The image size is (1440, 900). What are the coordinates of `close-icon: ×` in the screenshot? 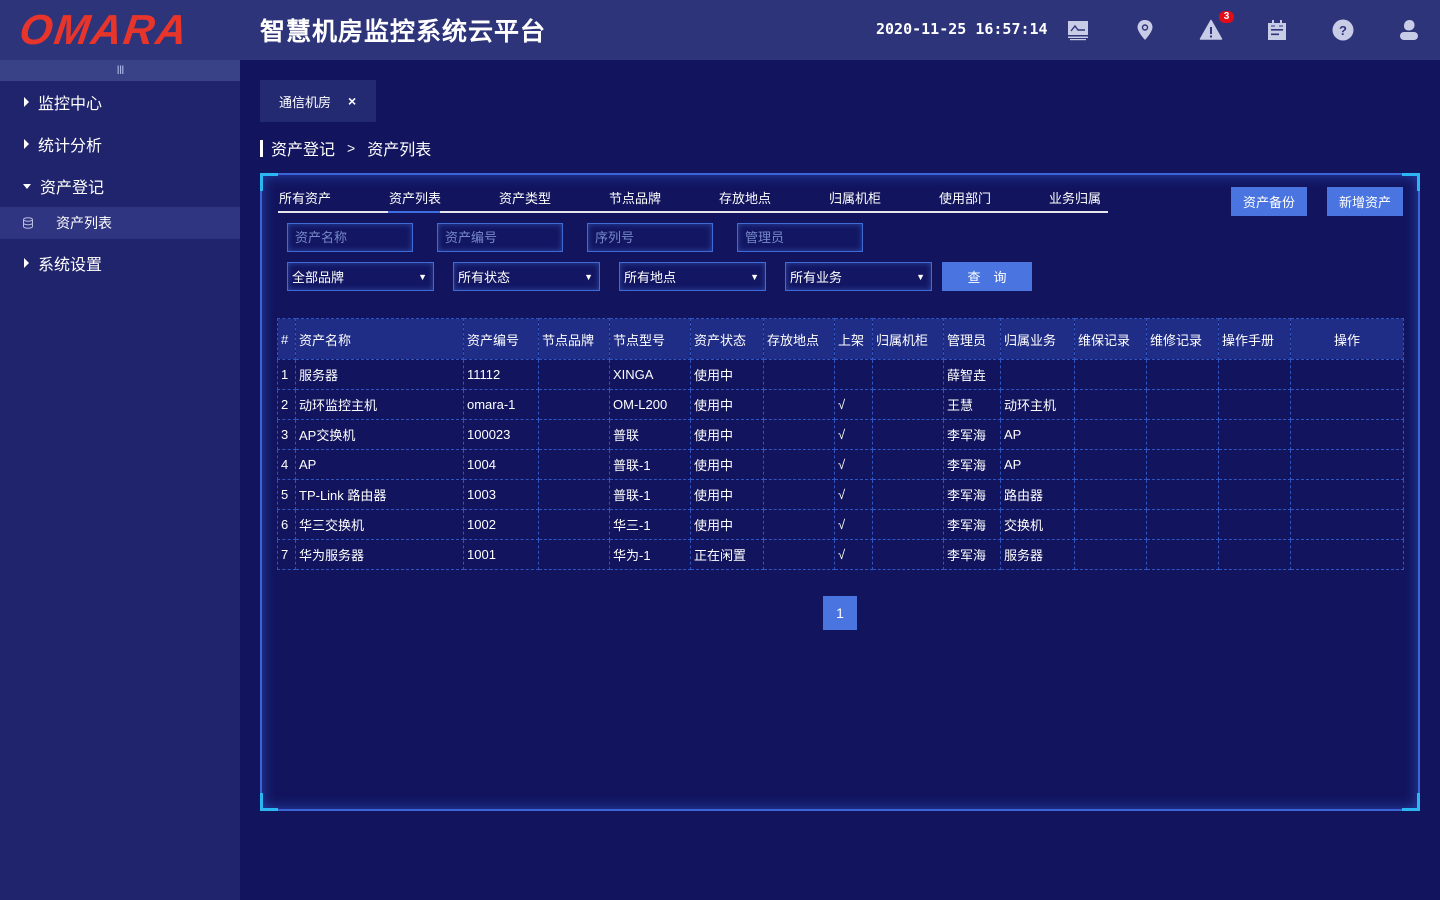 It's located at (352, 101).